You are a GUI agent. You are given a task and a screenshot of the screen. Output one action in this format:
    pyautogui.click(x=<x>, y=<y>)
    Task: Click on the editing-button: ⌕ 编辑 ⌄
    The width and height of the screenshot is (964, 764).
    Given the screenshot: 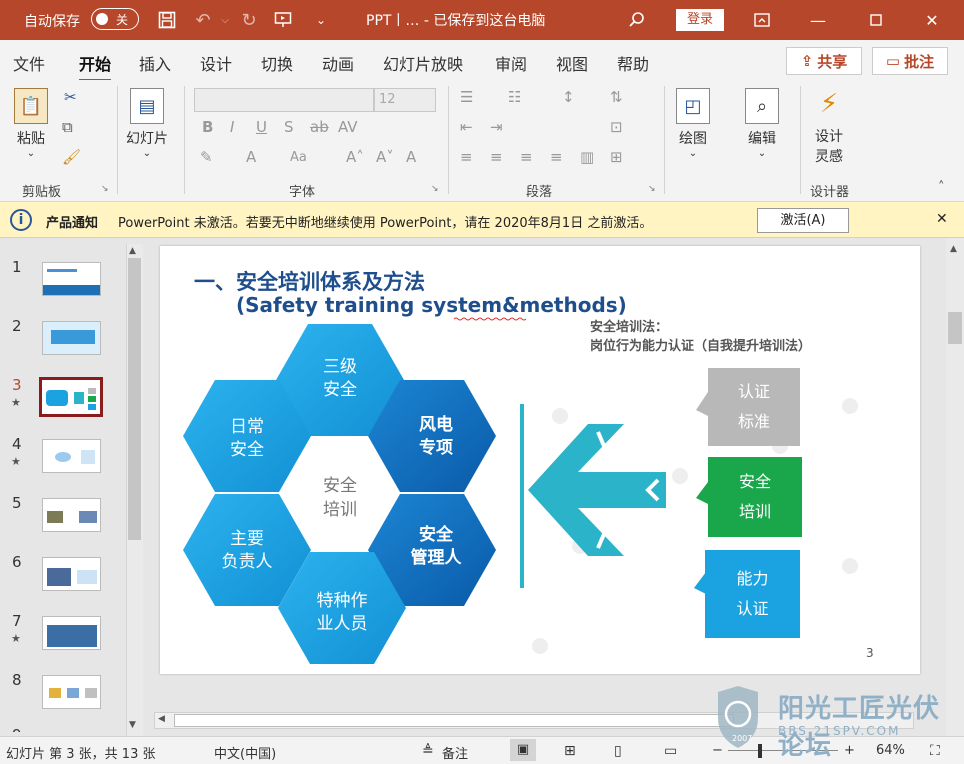 What is the action you would take?
    pyautogui.click(x=762, y=123)
    